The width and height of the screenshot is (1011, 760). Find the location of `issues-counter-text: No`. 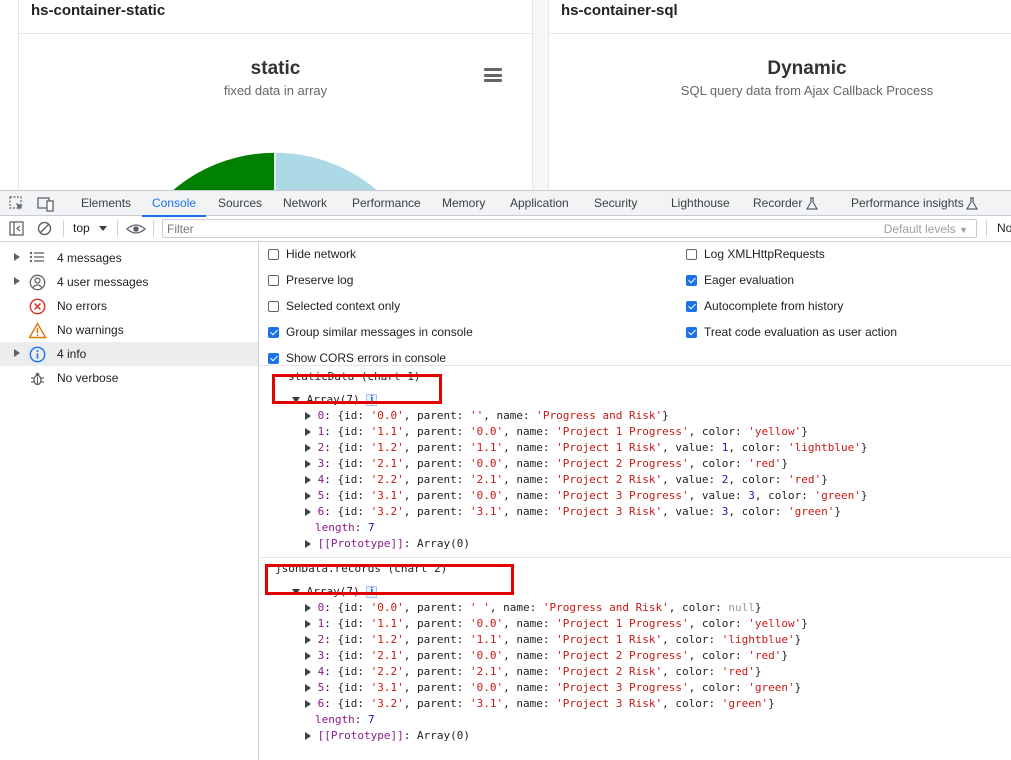

issues-counter-text: No is located at coordinates (1004, 228).